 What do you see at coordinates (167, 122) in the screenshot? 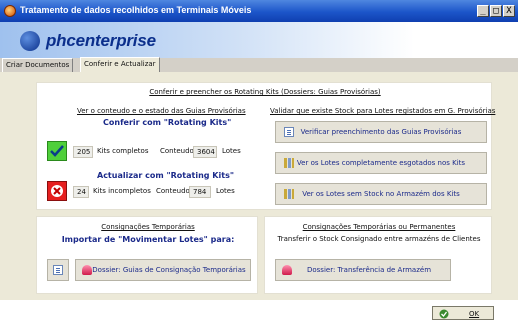
I see `conferir-title: Conferir com "Rotating Kits"` at bounding box center [167, 122].